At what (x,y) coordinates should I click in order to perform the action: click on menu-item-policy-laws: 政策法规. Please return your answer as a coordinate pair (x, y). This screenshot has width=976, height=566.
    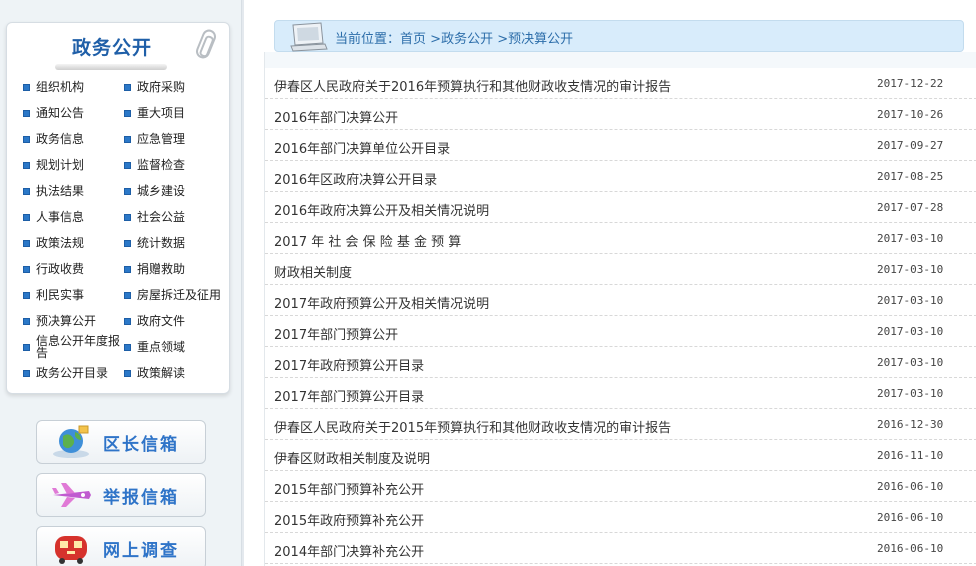
    Looking at the image, I should click on (53, 243).